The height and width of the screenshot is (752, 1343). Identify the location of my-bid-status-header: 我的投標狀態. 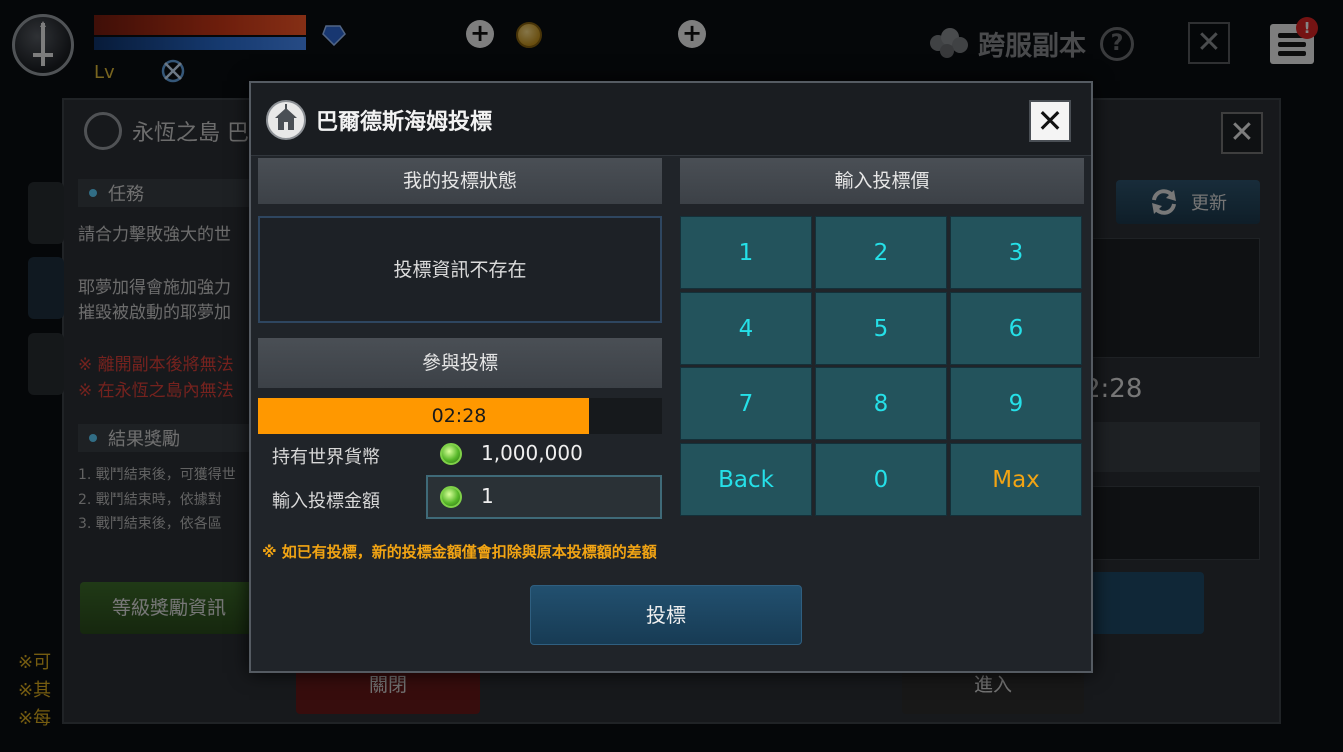
(460, 181).